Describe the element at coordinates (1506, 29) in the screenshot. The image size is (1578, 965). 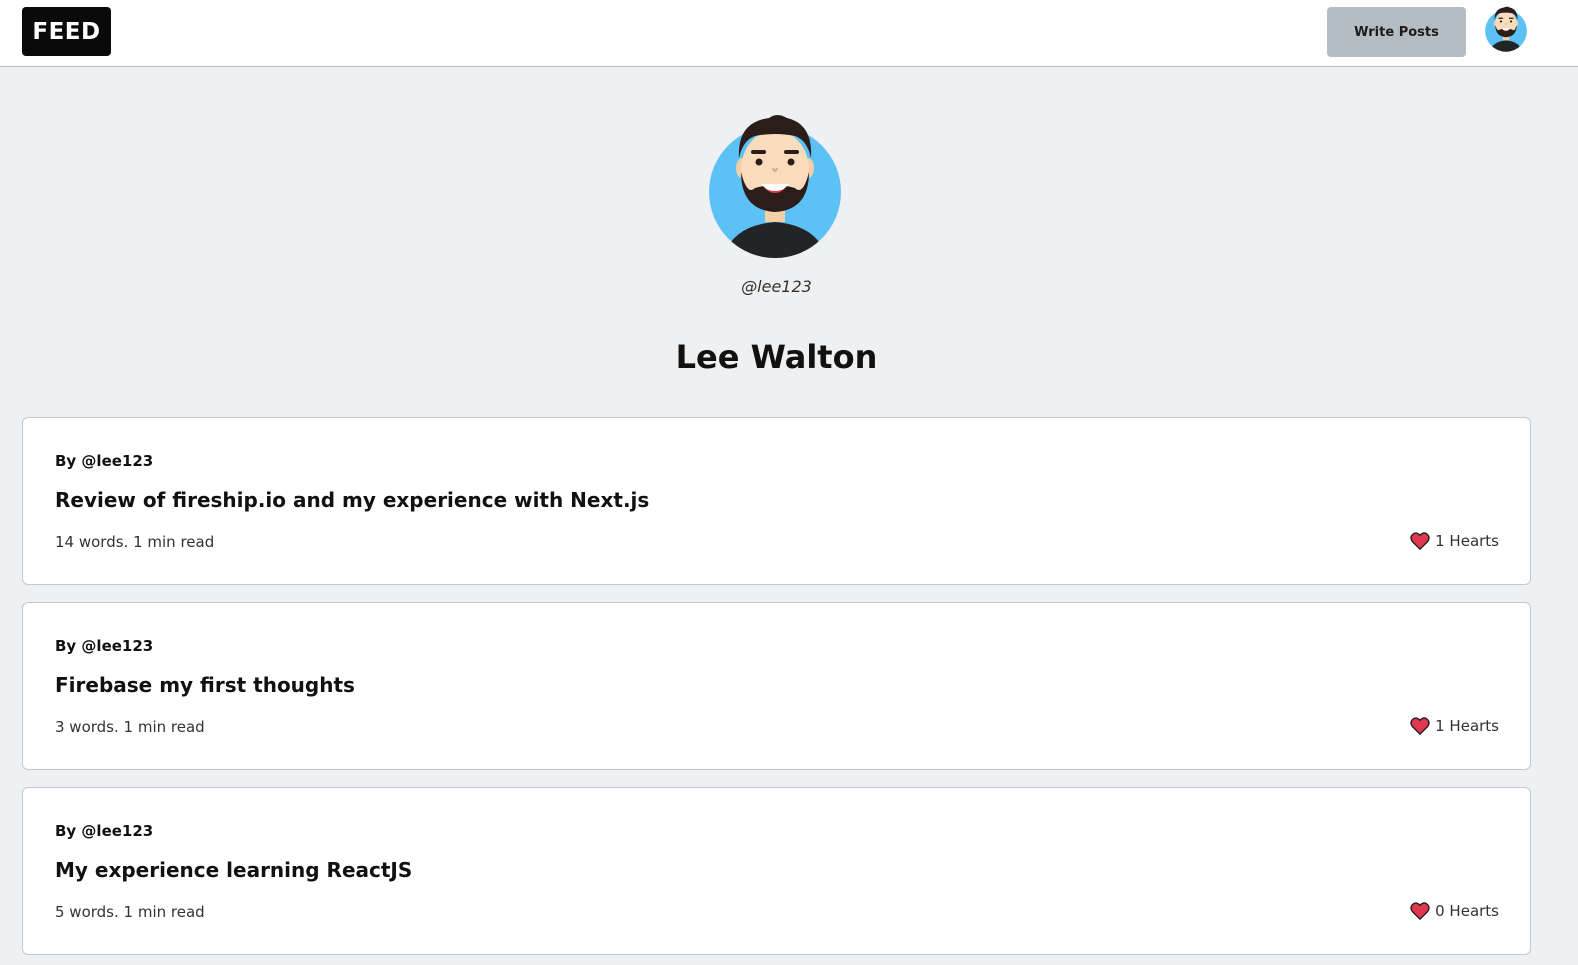
I see `avatar-icon` at that location.